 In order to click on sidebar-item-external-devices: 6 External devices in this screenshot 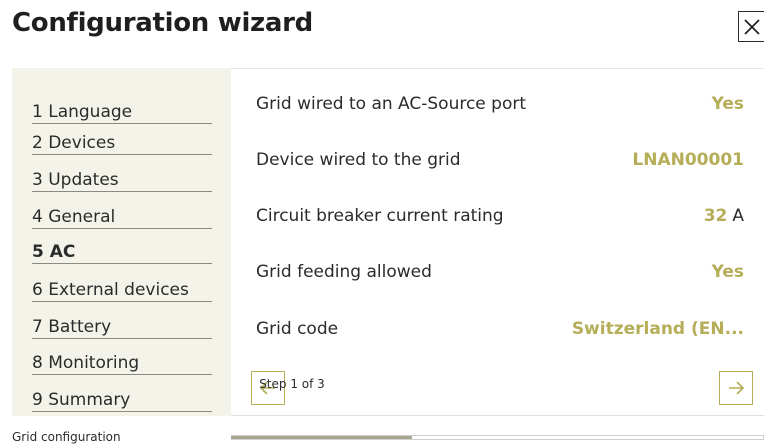, I will do `click(122, 283)`.